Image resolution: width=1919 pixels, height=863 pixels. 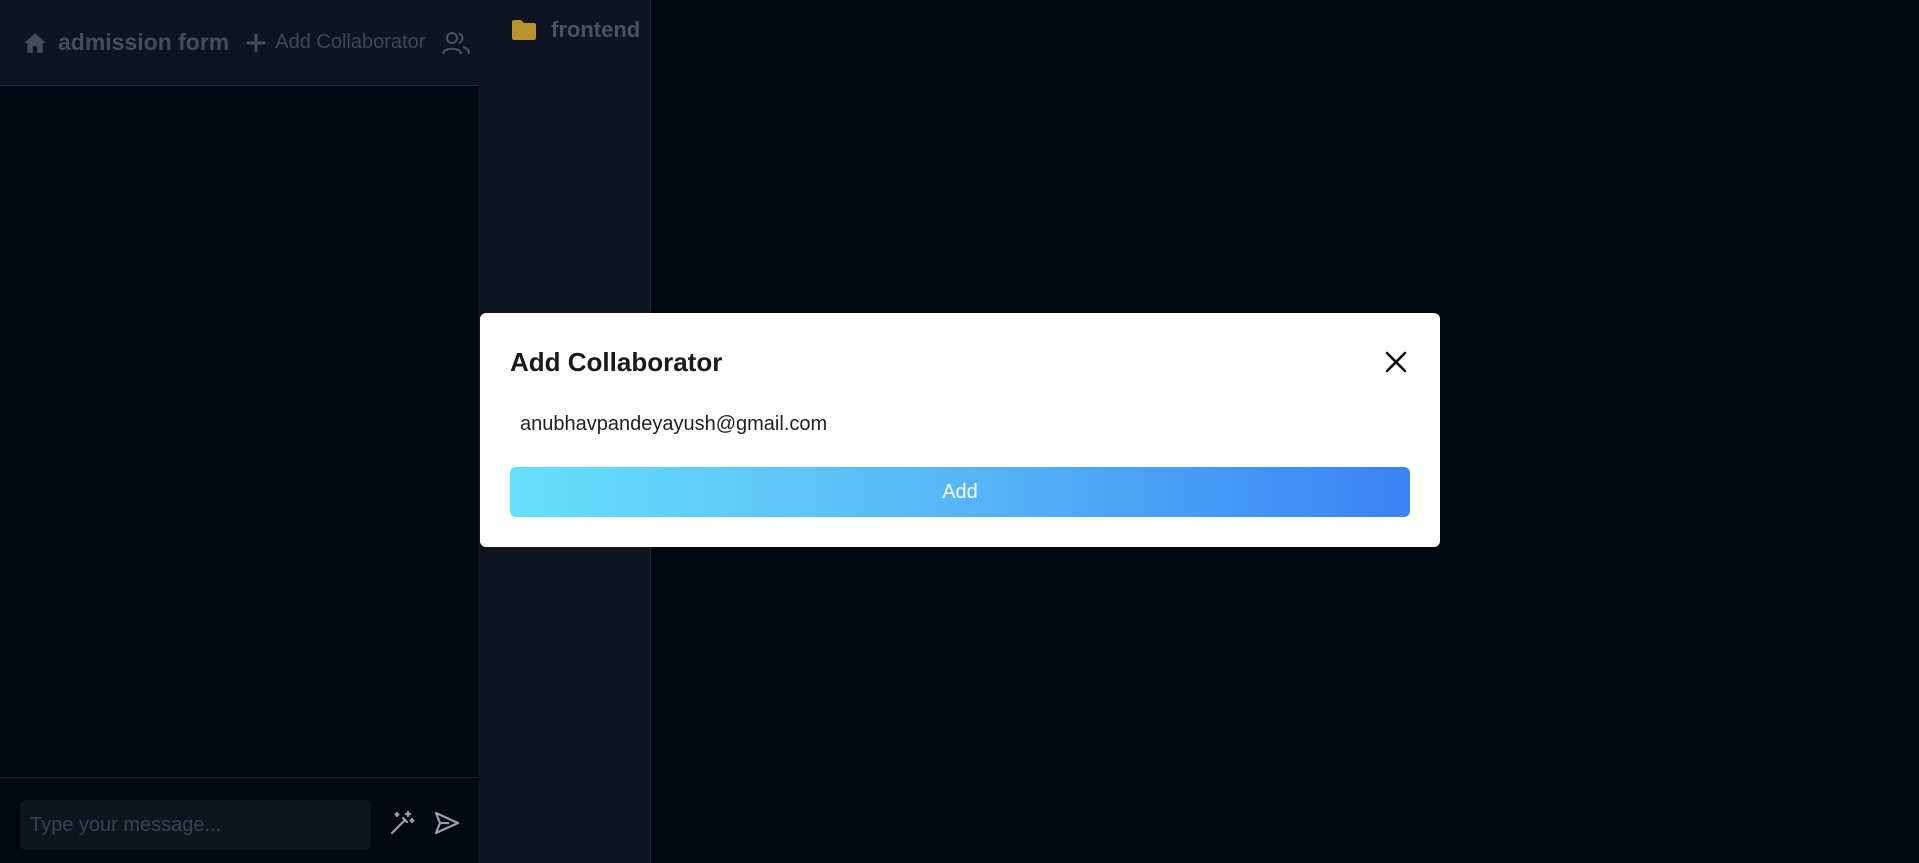 What do you see at coordinates (960, 424) in the screenshot?
I see `collaborator-email-input` at bounding box center [960, 424].